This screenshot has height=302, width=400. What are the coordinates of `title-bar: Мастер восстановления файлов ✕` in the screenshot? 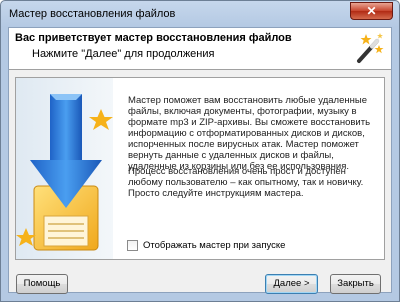 It's located at (200, 14).